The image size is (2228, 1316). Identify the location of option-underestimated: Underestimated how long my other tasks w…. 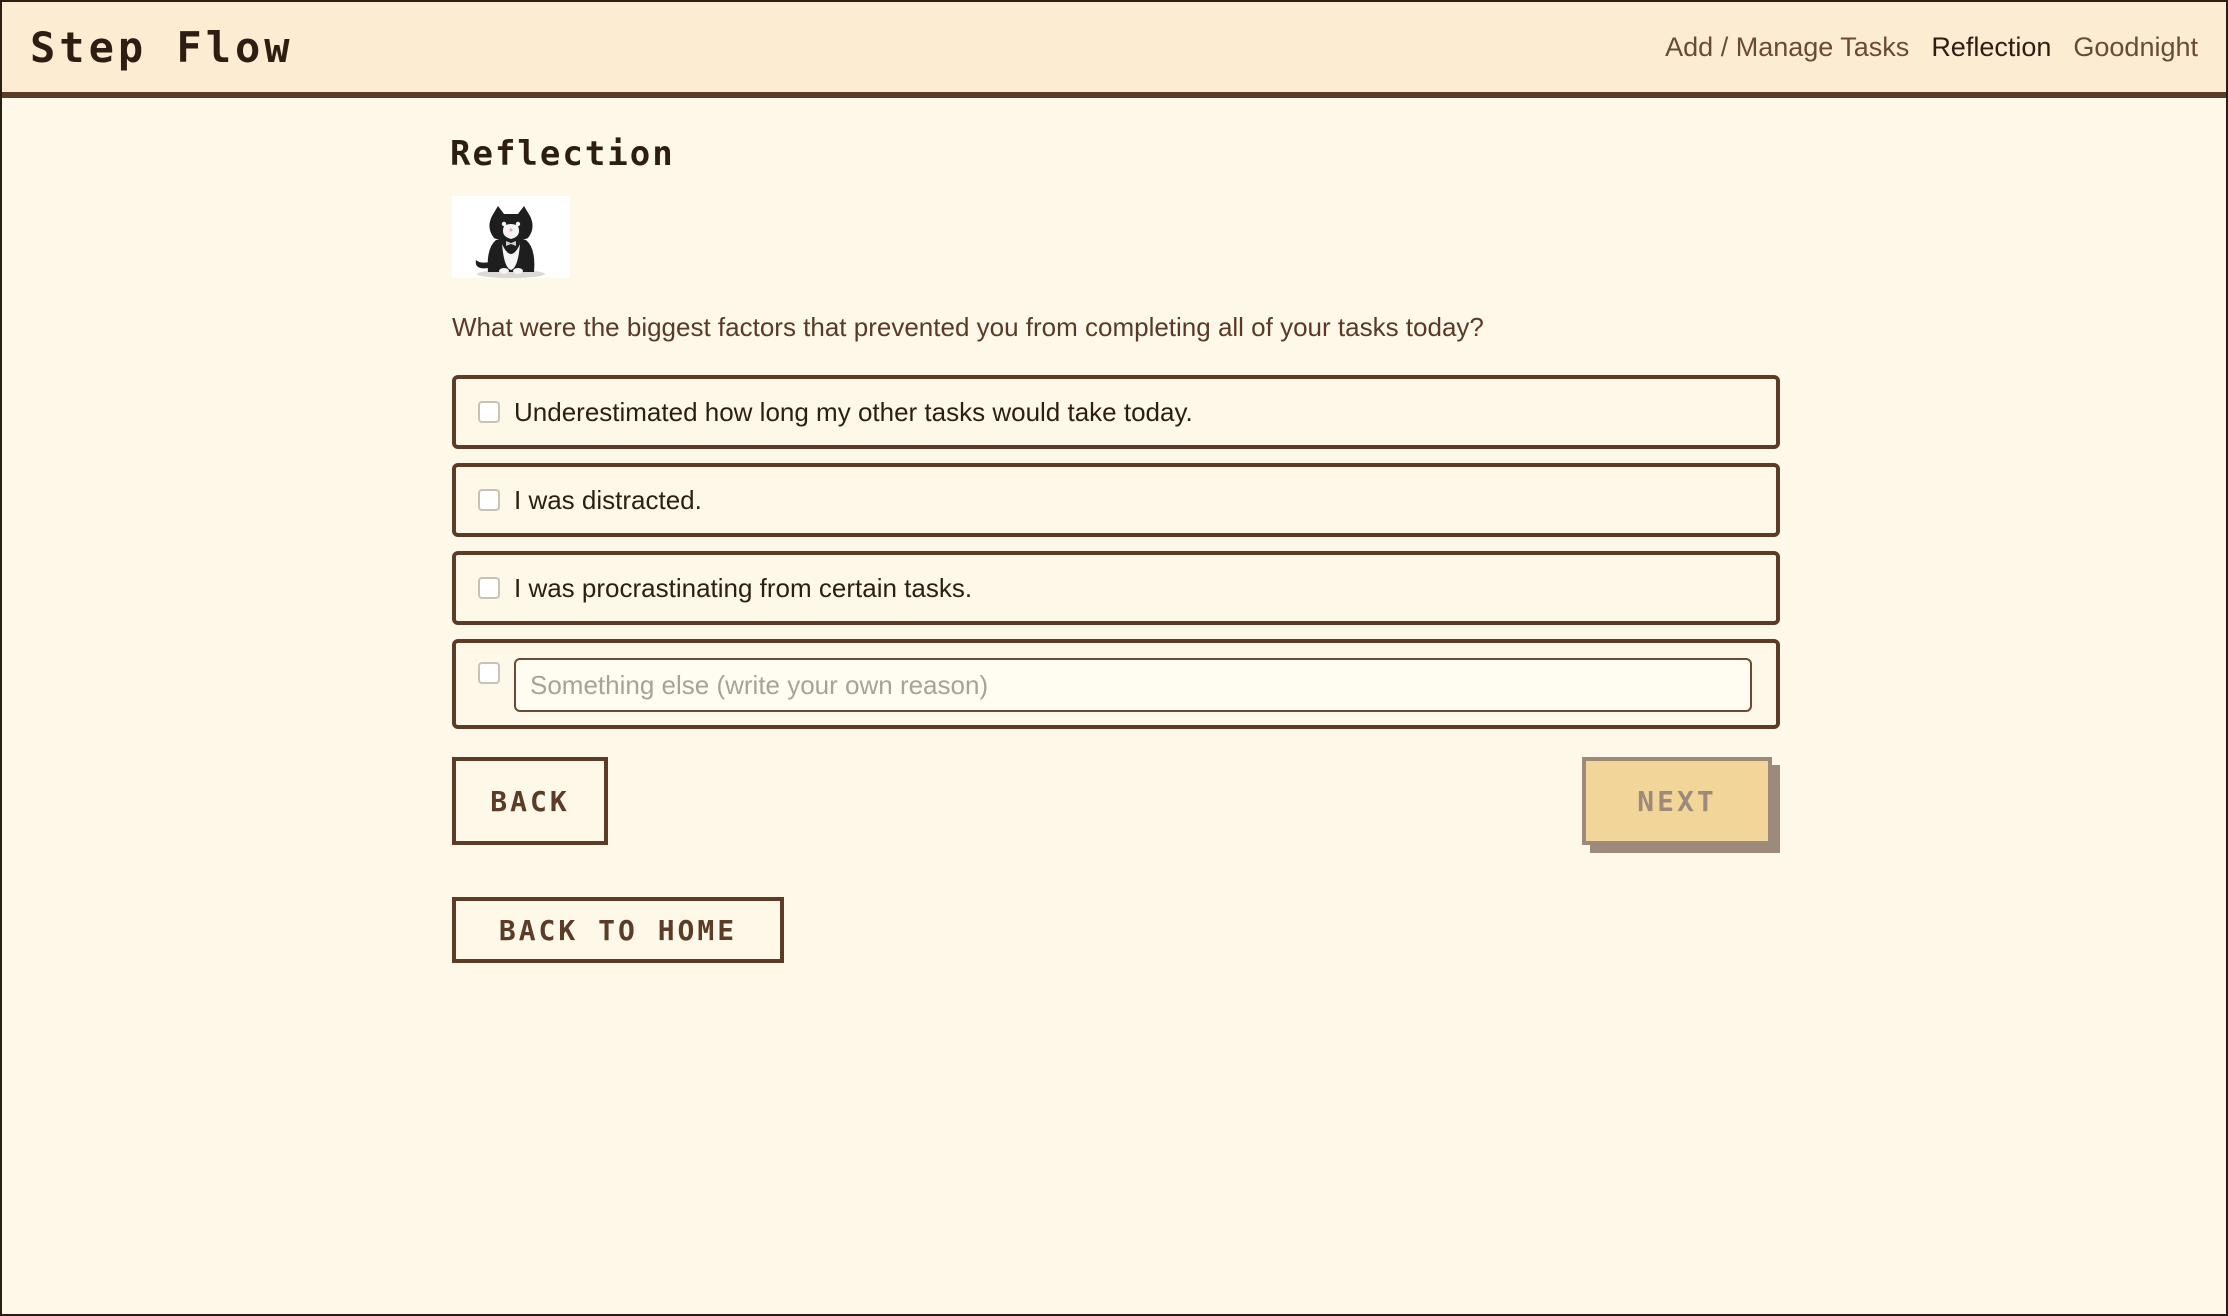
(1116, 412).